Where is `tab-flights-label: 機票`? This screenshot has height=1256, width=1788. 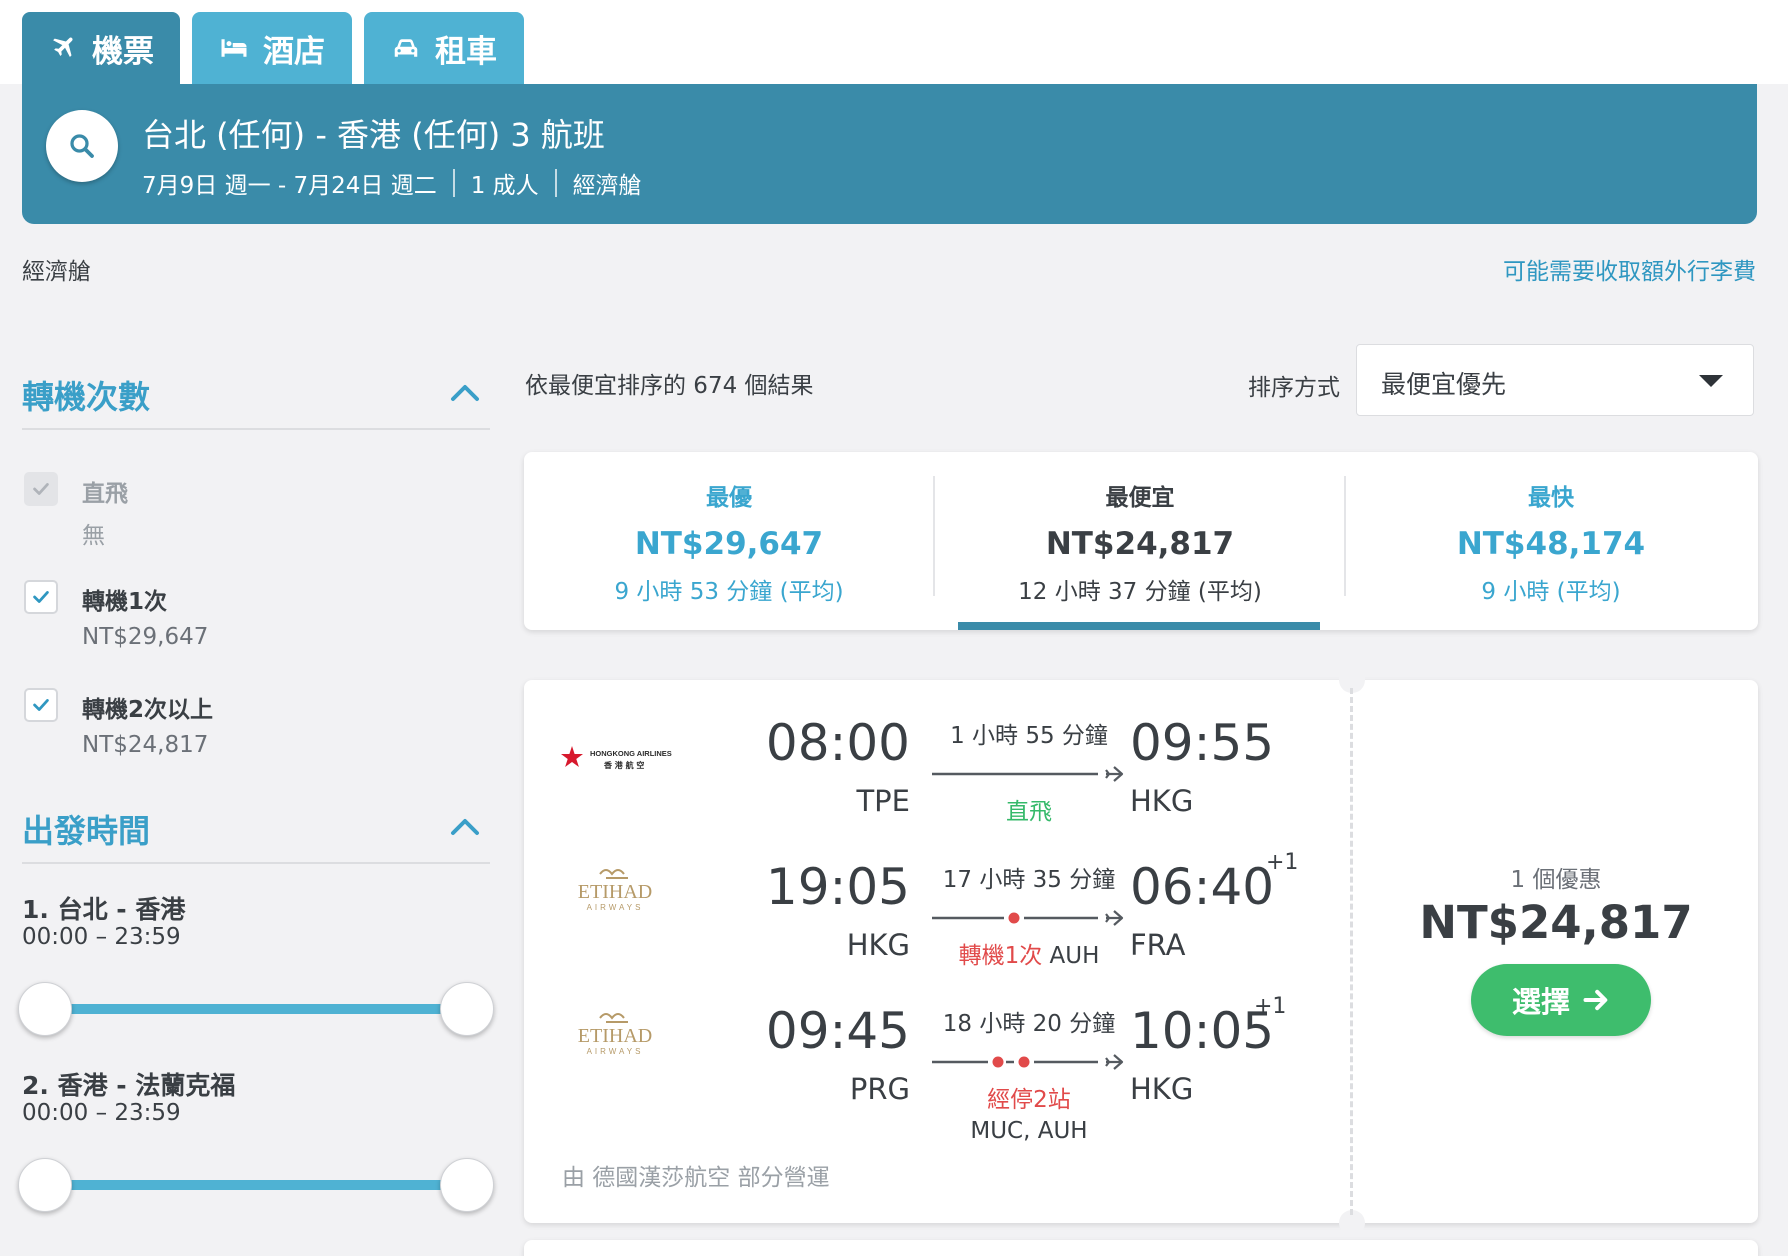 tab-flights-label: 機票 is located at coordinates (123, 51).